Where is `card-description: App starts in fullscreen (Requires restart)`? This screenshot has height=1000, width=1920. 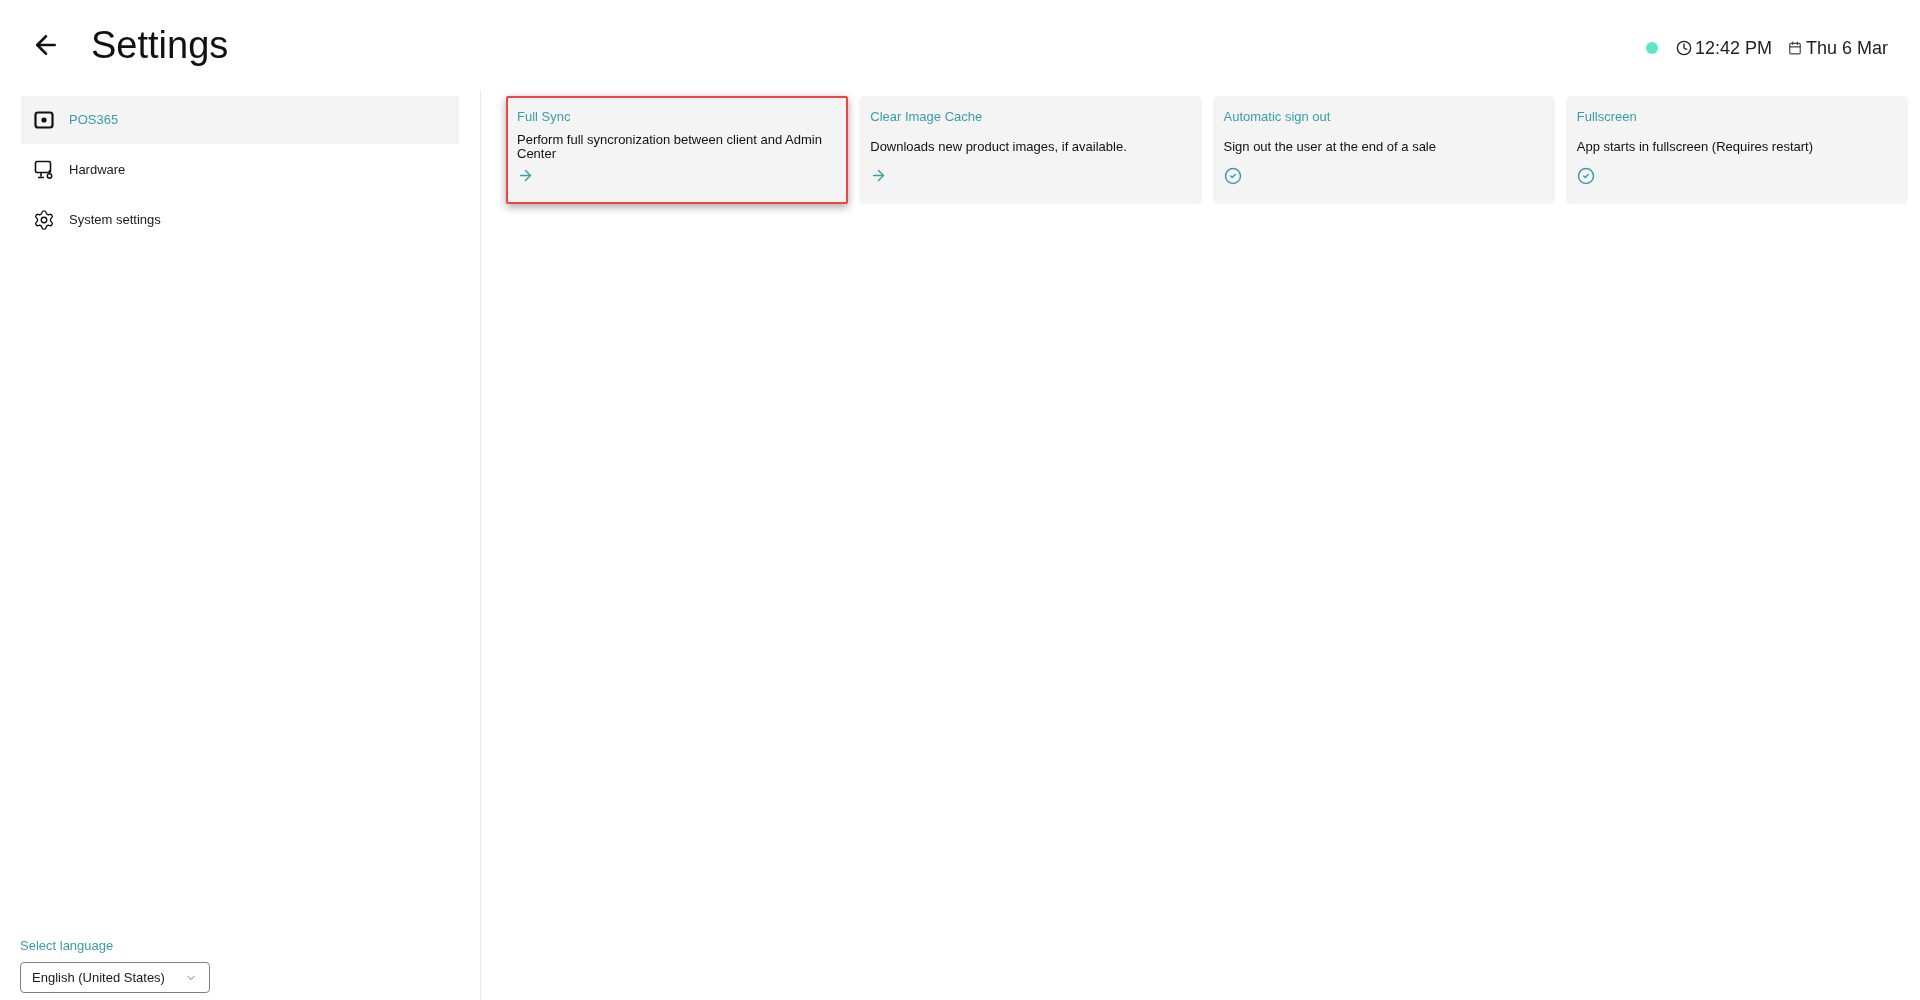
card-description: App starts in fullscreen (Requires restart) is located at coordinates (1694, 147).